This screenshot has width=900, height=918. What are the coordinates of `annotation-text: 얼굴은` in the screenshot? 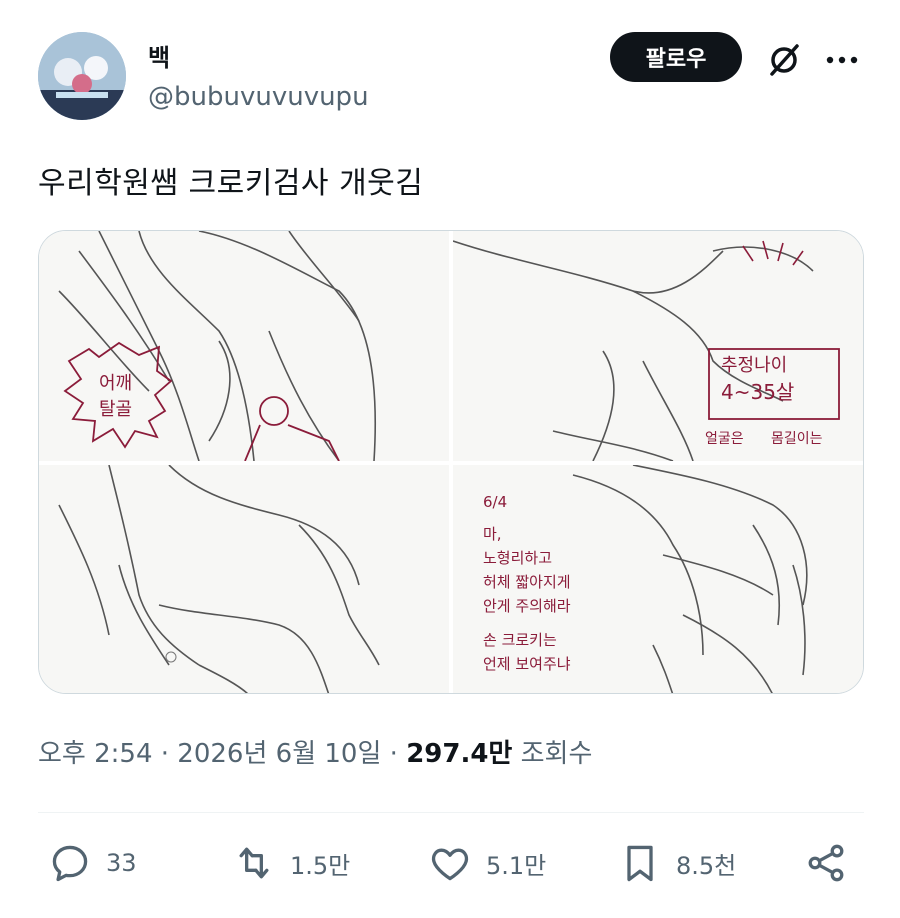 It's located at (724, 439).